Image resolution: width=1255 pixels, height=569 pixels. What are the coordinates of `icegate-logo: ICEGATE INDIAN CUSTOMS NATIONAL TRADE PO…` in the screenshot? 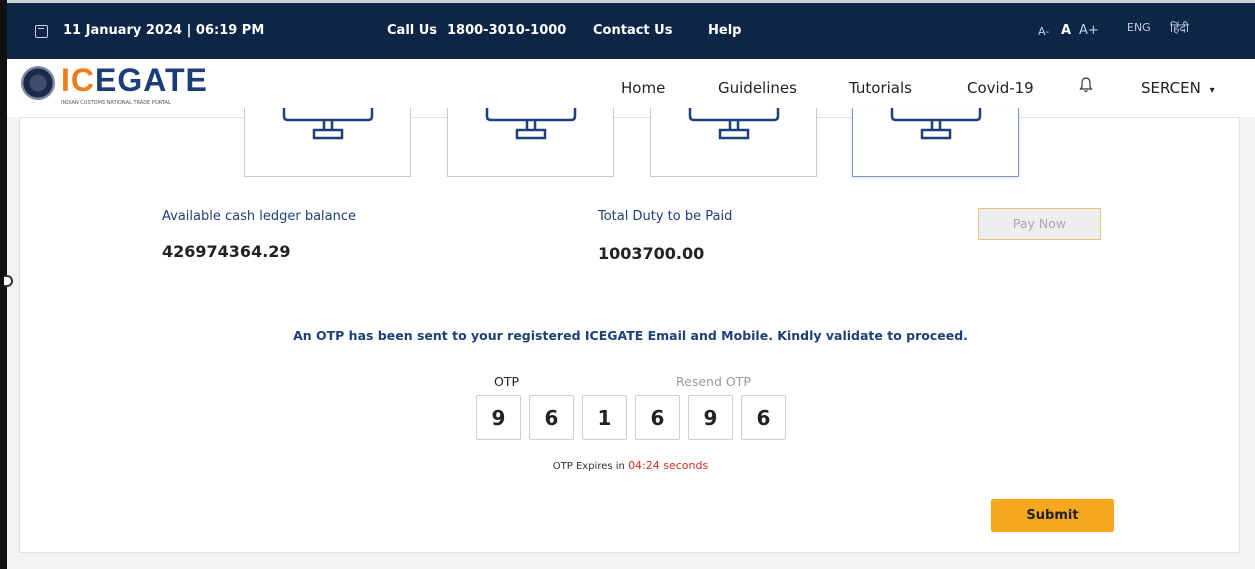 It's located at (121, 88).